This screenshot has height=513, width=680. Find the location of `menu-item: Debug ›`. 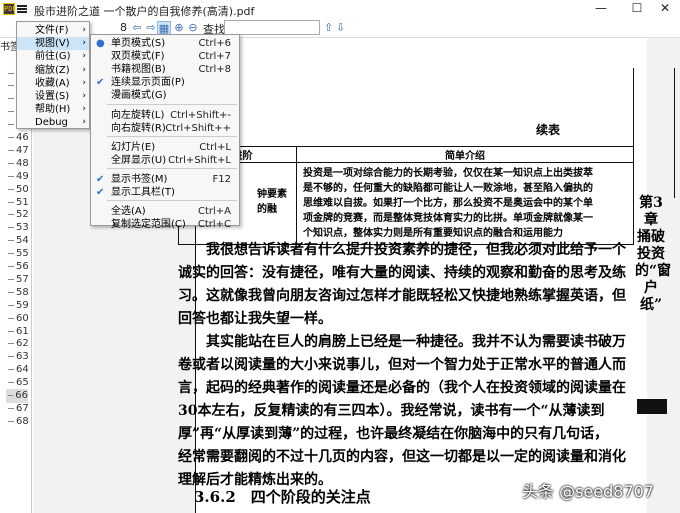

menu-item: Debug › is located at coordinates (53, 122).